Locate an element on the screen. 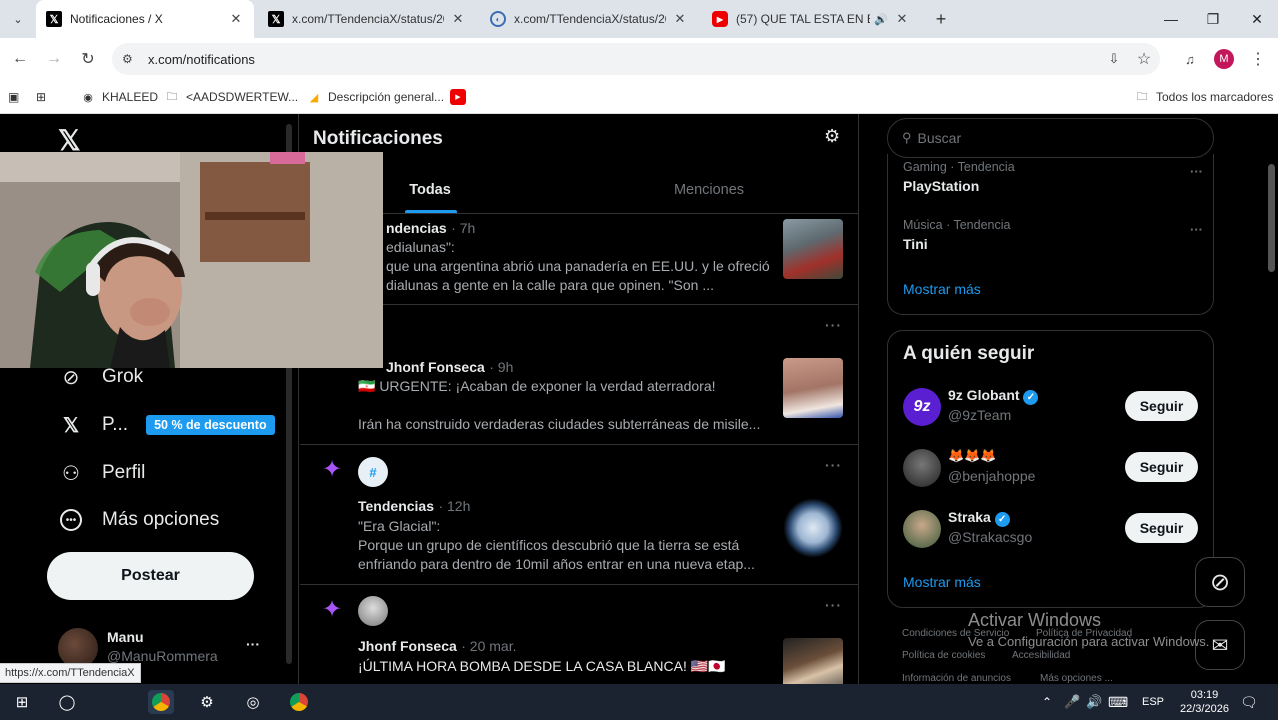  follow-suggestion: 9z 9z Globant ✓ @9zTeam Seguir is located at coordinates (1050, 411).